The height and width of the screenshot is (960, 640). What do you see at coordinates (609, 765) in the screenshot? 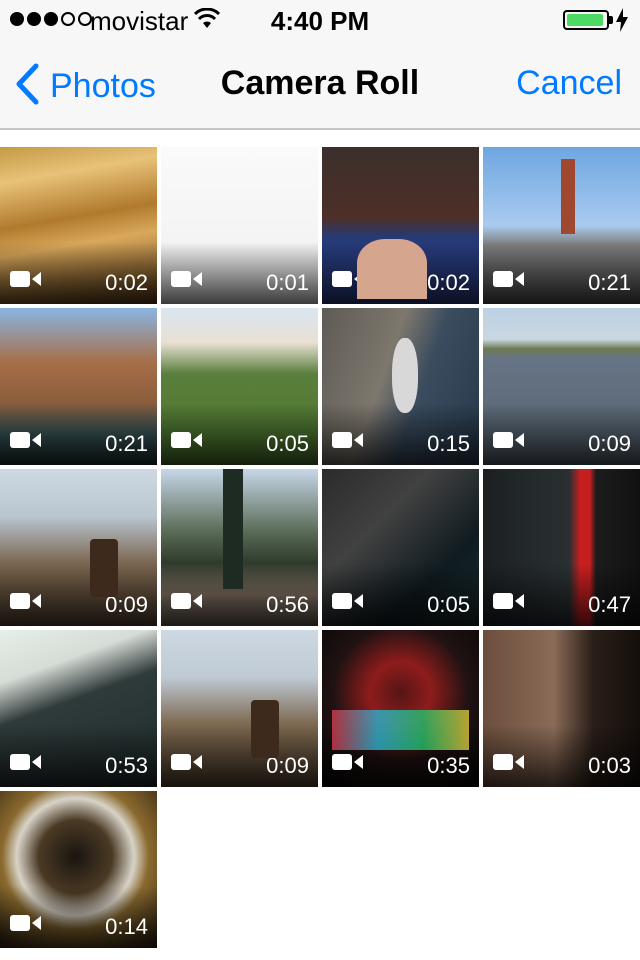
I see `video-duration: 0:03` at bounding box center [609, 765].